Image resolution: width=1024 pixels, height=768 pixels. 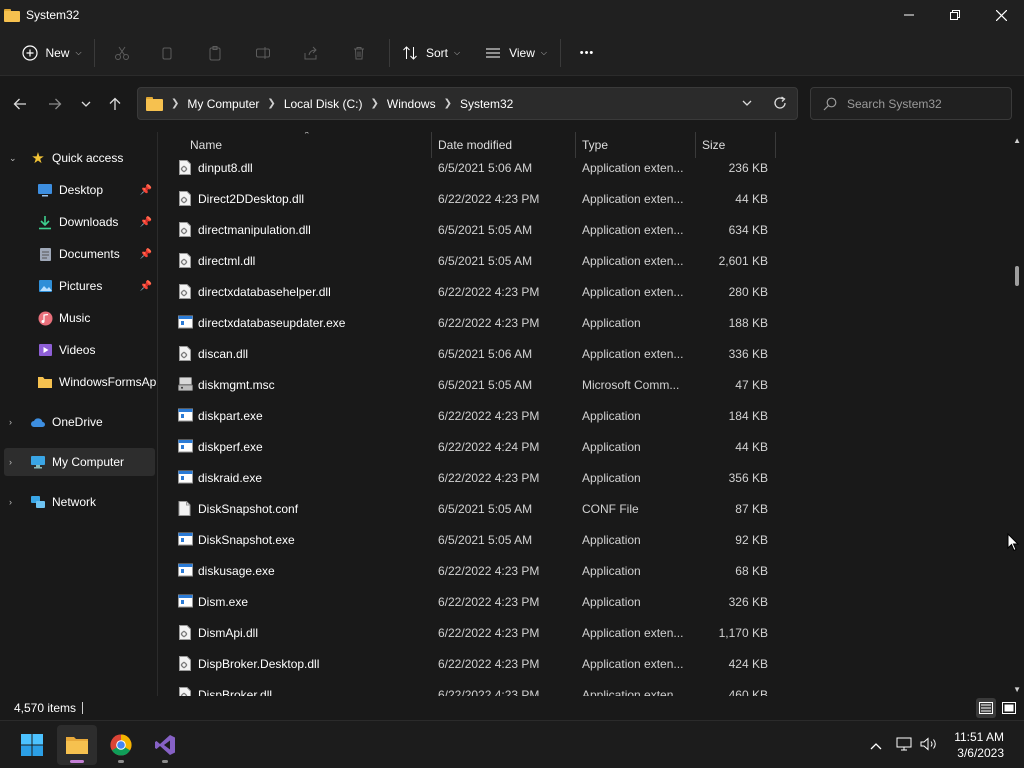 What do you see at coordinates (1001, 15) in the screenshot?
I see `close-button` at bounding box center [1001, 15].